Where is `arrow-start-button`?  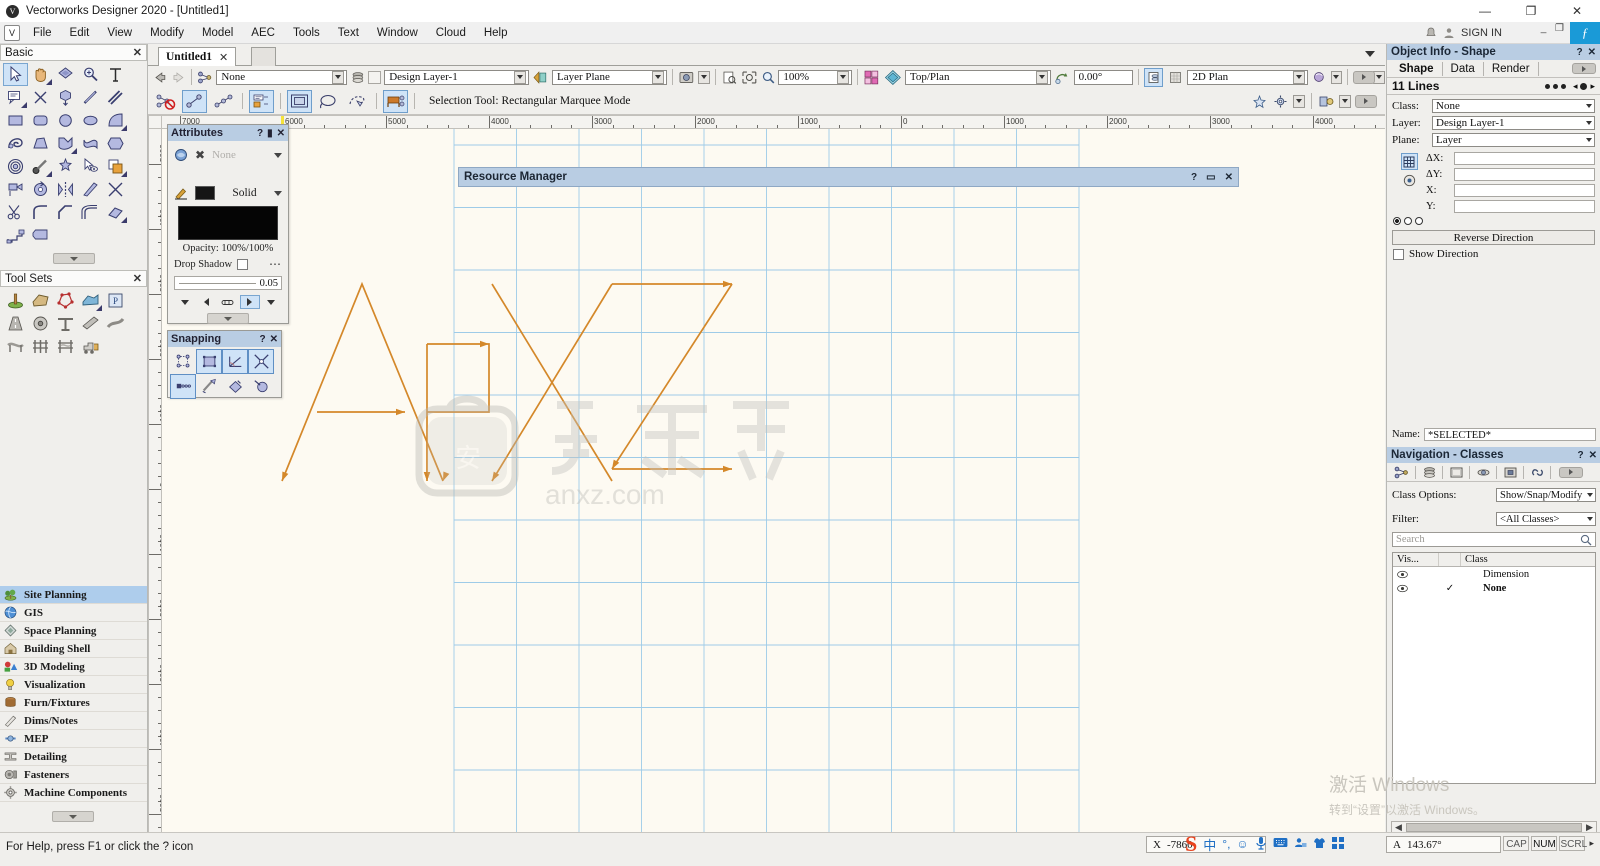 arrow-start-button is located at coordinates (206, 302).